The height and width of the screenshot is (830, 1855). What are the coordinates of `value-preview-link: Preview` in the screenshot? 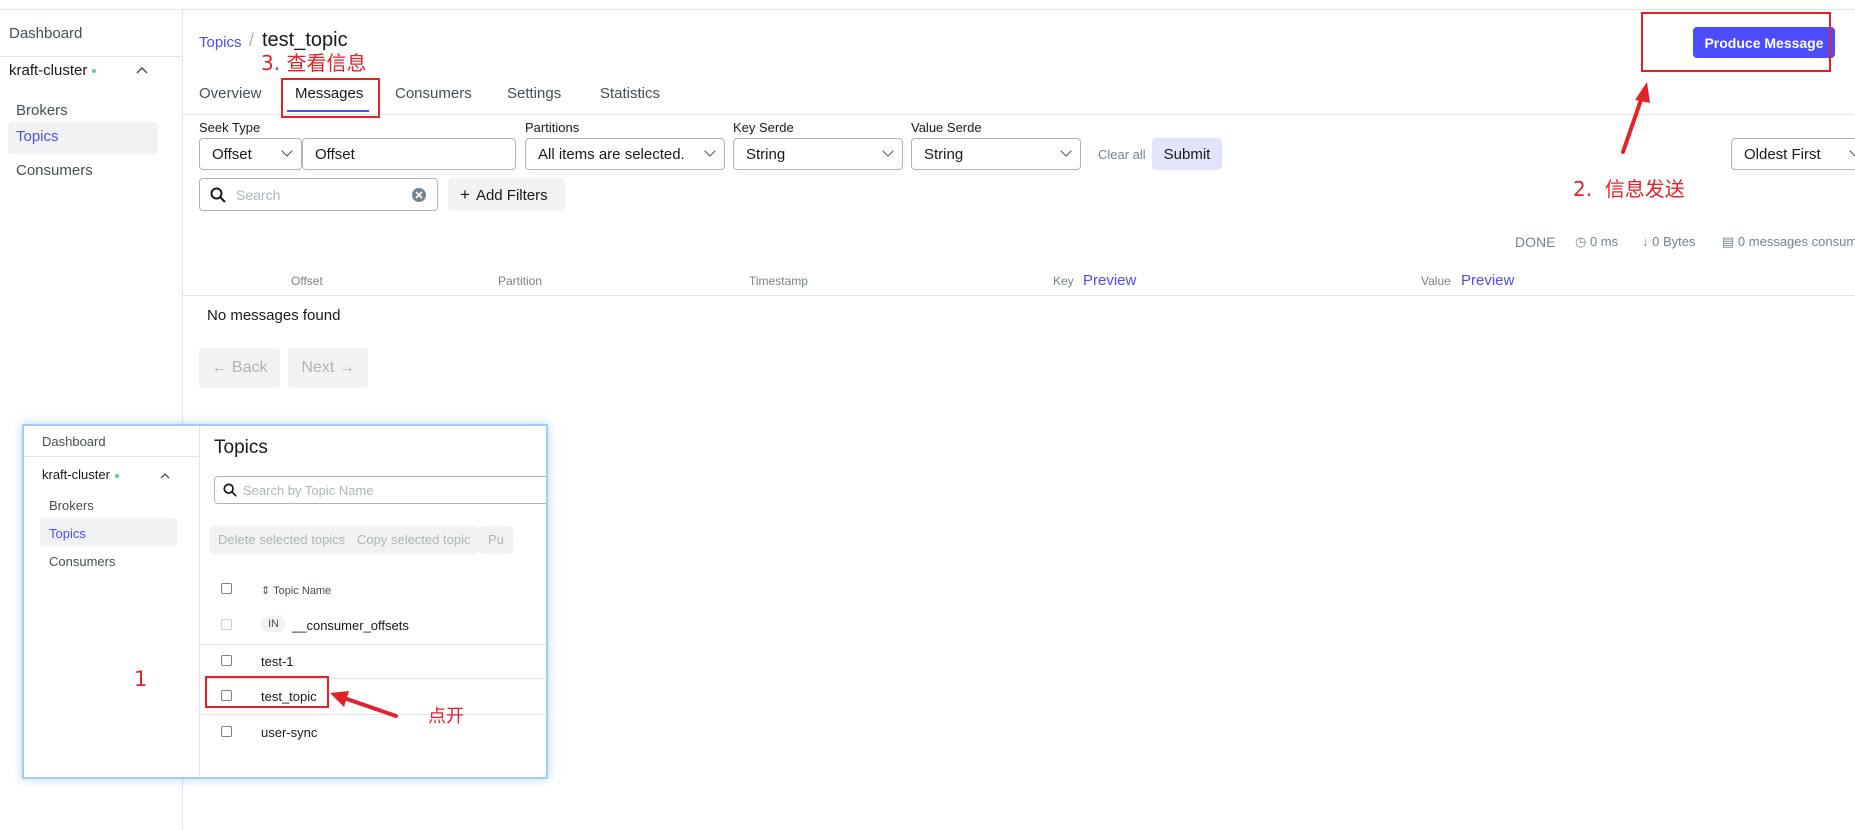 It's located at (1487, 280).